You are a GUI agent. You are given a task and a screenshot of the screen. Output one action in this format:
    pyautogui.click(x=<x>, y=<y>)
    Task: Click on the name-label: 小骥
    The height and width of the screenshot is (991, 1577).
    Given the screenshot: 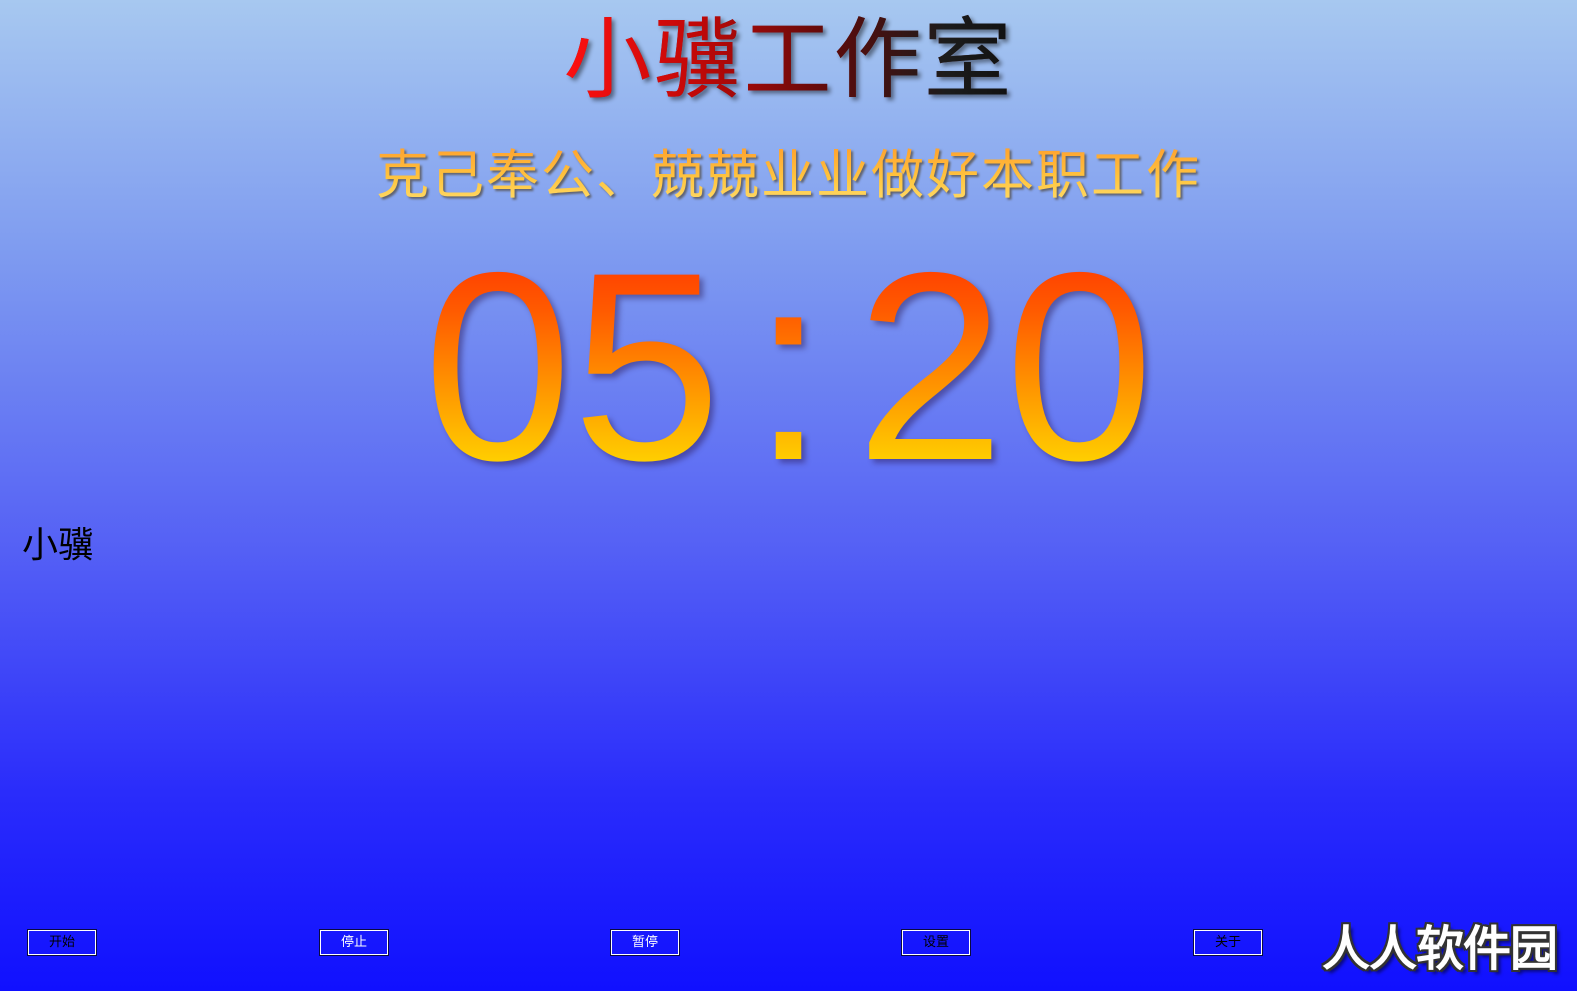 What is the action you would take?
    pyautogui.click(x=58, y=545)
    